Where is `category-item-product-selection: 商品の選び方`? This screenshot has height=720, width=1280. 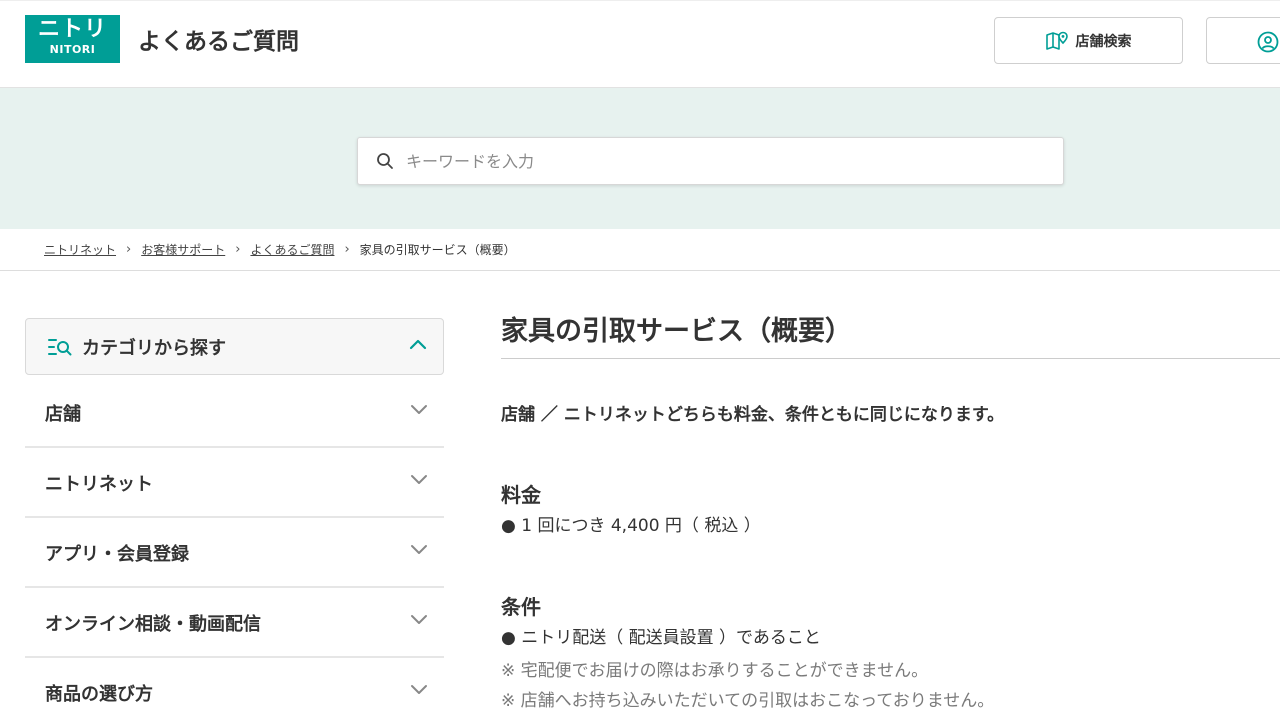
category-item-product-selection: 商品の選び方 is located at coordinates (234, 689).